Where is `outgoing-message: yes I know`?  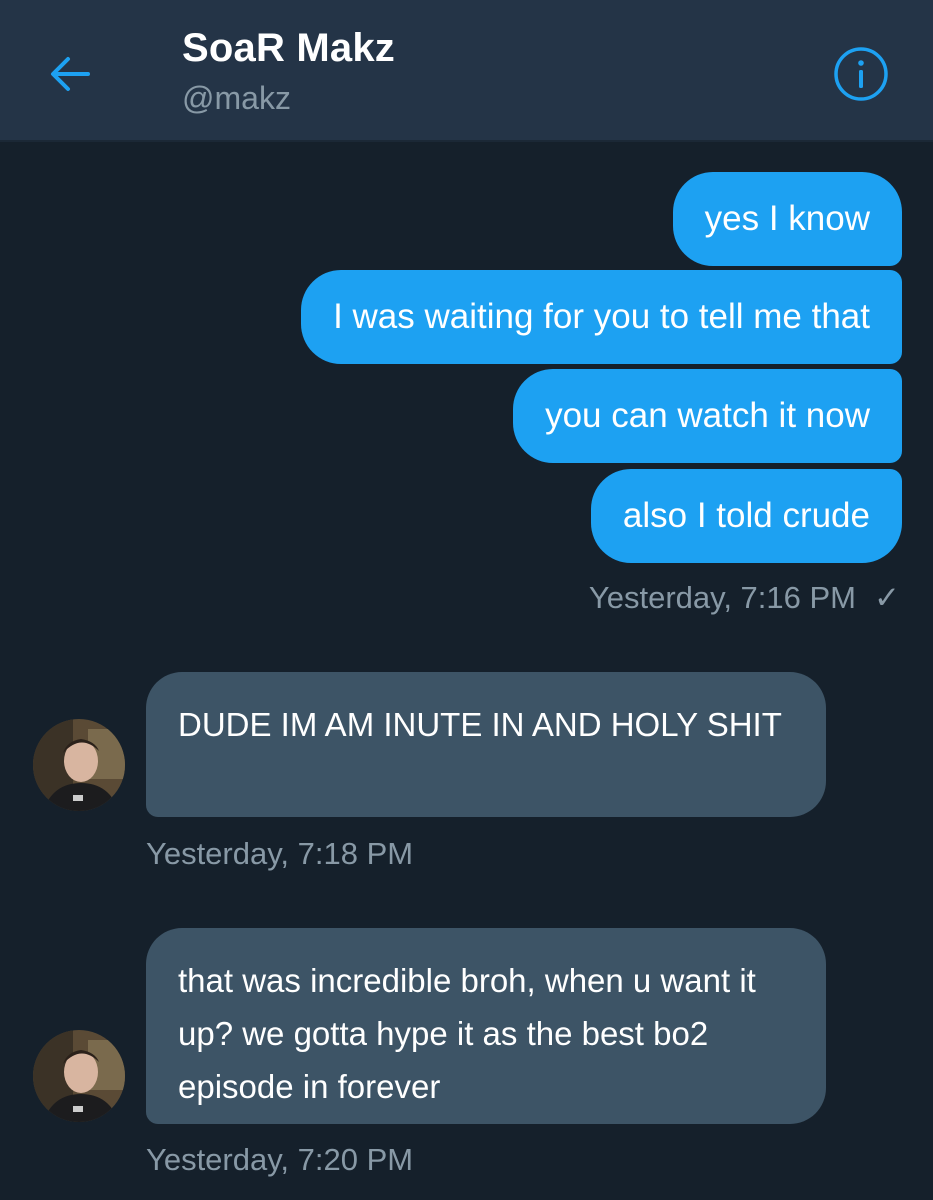
outgoing-message: yes I know is located at coordinates (787, 219).